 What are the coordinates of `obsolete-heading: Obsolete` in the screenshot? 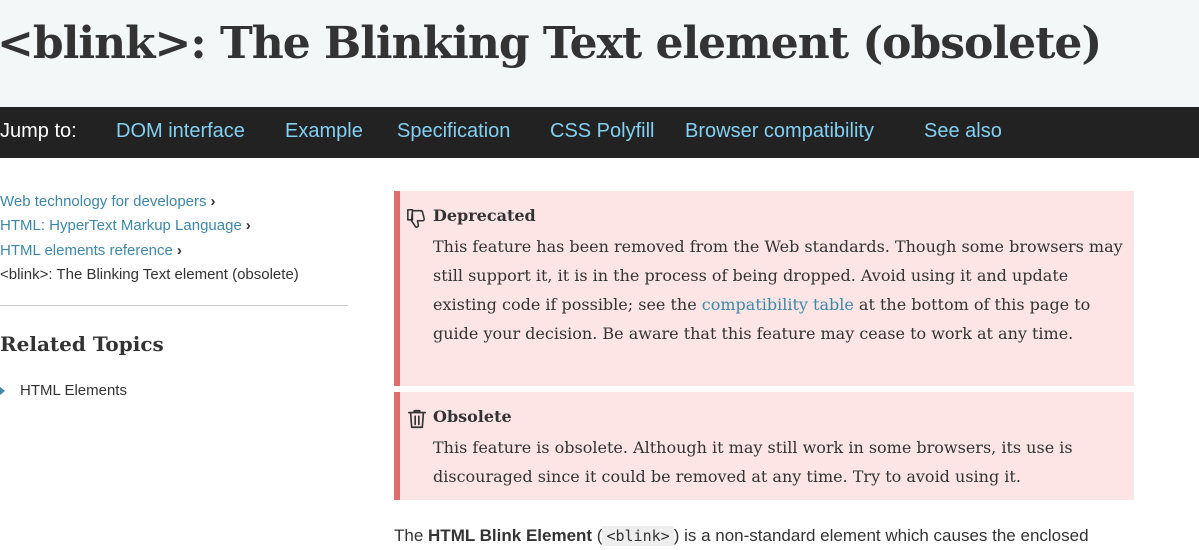 It's located at (472, 416).